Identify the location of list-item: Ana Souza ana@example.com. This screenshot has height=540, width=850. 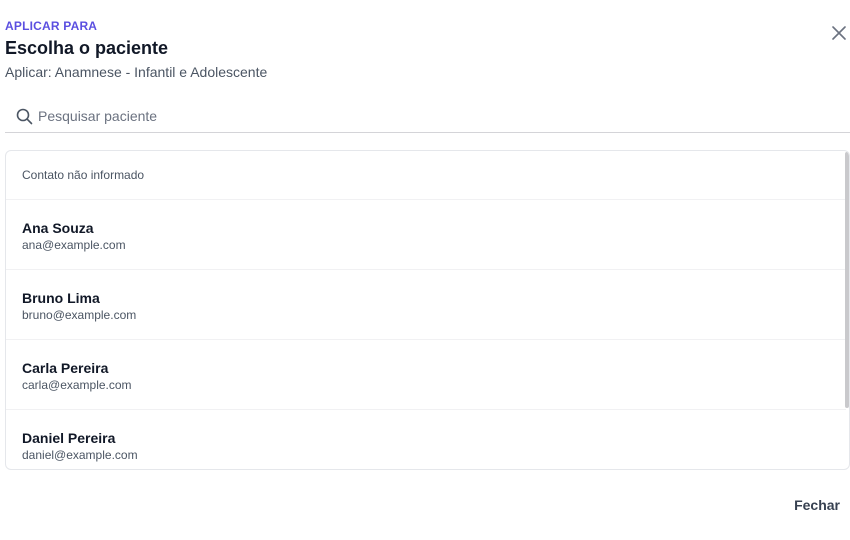
(426, 235).